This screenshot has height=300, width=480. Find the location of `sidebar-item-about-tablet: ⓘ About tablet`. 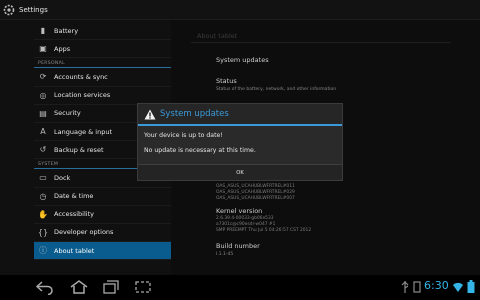

sidebar-item-about-tablet: ⓘ About tablet is located at coordinates (102, 251).